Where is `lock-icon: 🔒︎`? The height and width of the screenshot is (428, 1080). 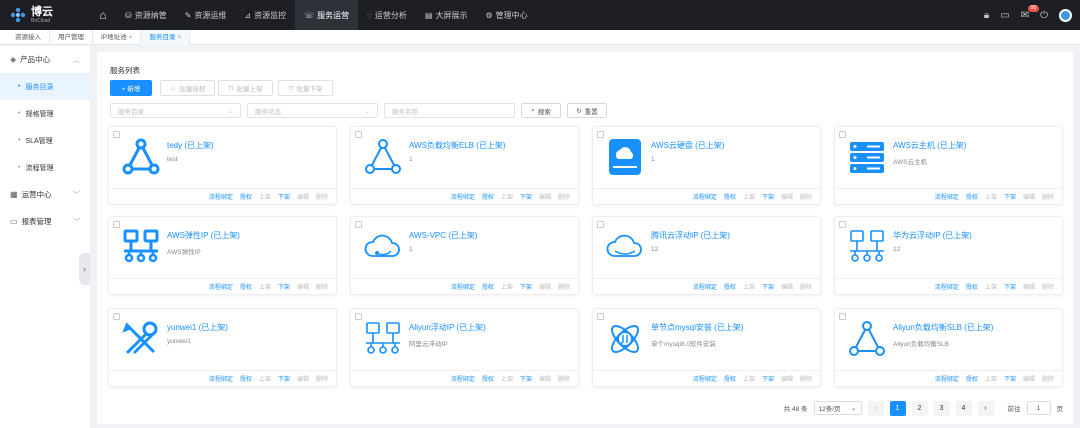 lock-icon: 🔒︎ is located at coordinates (986, 15).